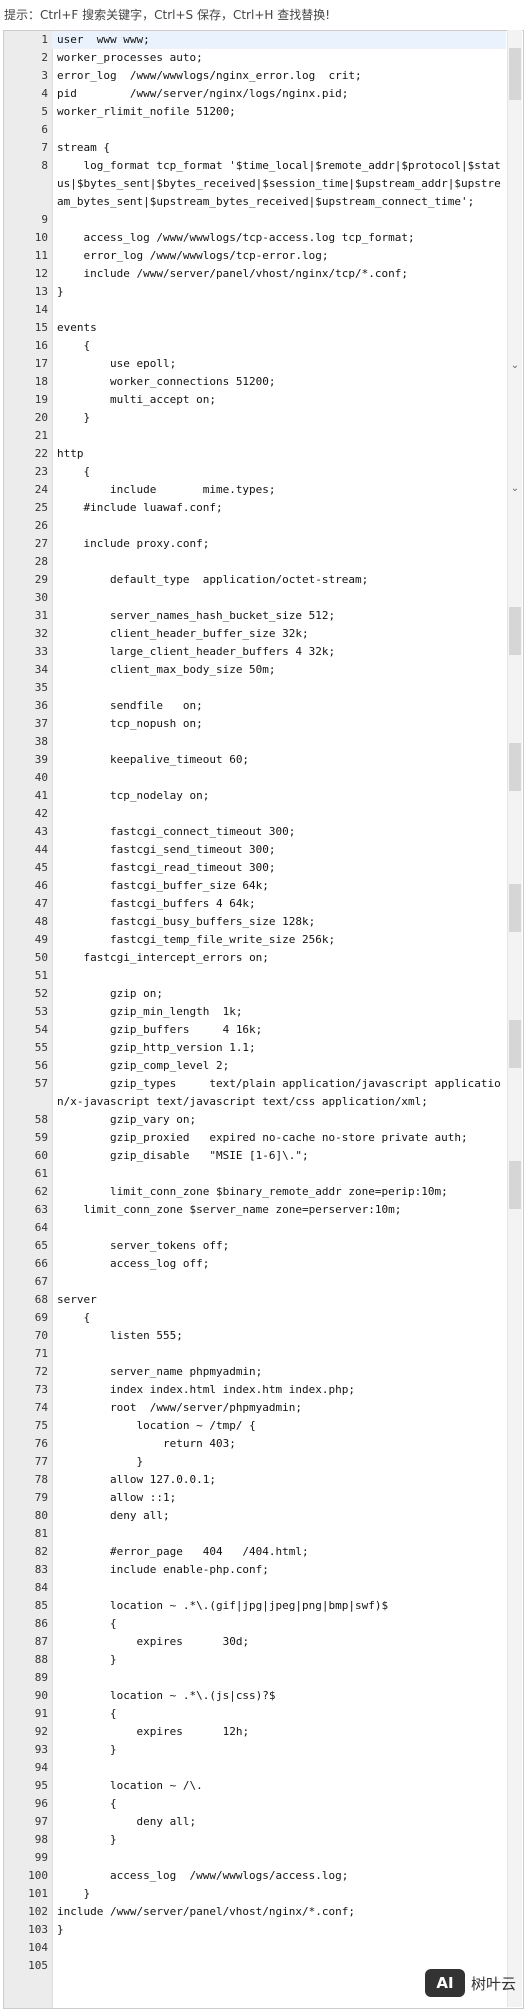 The width and height of the screenshot is (524, 2009). What do you see at coordinates (255, 1858) in the screenshot?
I see `code-line: 99` at bounding box center [255, 1858].